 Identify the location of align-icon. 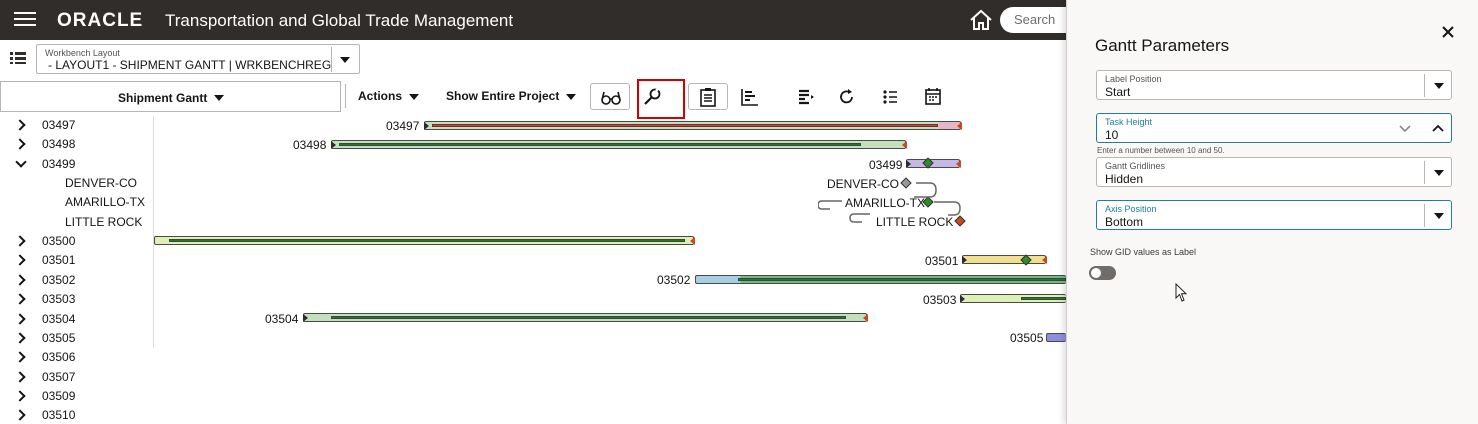
(805, 96).